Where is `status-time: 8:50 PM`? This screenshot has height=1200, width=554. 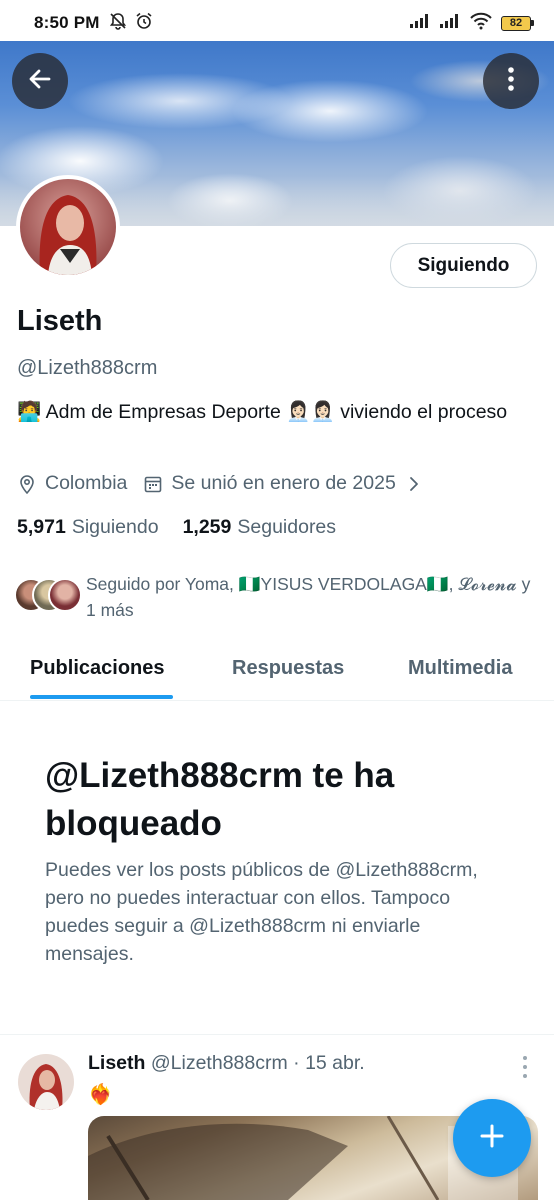 status-time: 8:50 PM is located at coordinates (67, 22).